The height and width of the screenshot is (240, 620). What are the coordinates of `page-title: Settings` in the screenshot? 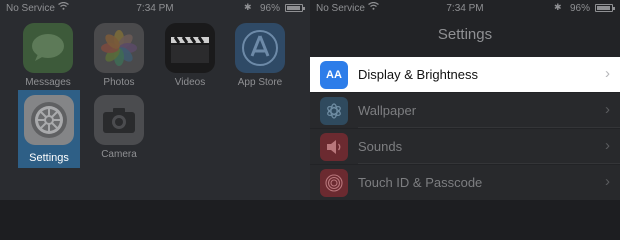 It's located at (465, 34).